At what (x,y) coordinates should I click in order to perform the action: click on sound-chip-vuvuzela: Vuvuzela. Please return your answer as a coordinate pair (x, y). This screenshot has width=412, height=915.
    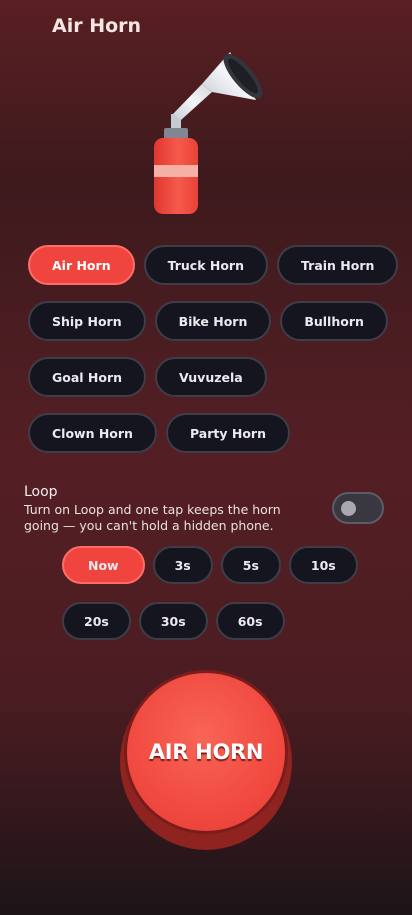
    Looking at the image, I should click on (211, 377).